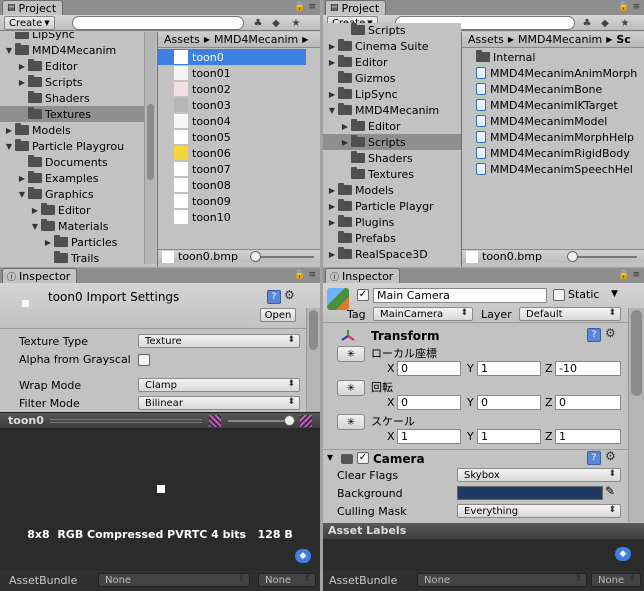 The width and height of the screenshot is (644, 591). What do you see at coordinates (232, 121) in the screenshot?
I see `file-item: toon04` at bounding box center [232, 121].